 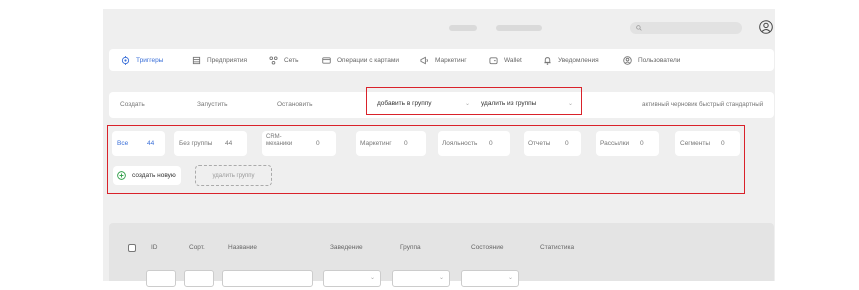 I want to click on status-filters: активный черновик быстрый стандартный, so click(x=702, y=104).